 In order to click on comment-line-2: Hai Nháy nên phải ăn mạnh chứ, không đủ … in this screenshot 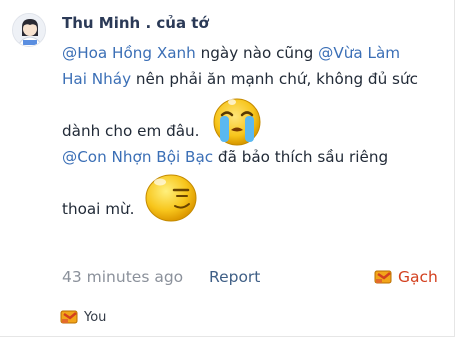, I will do `click(254, 79)`.